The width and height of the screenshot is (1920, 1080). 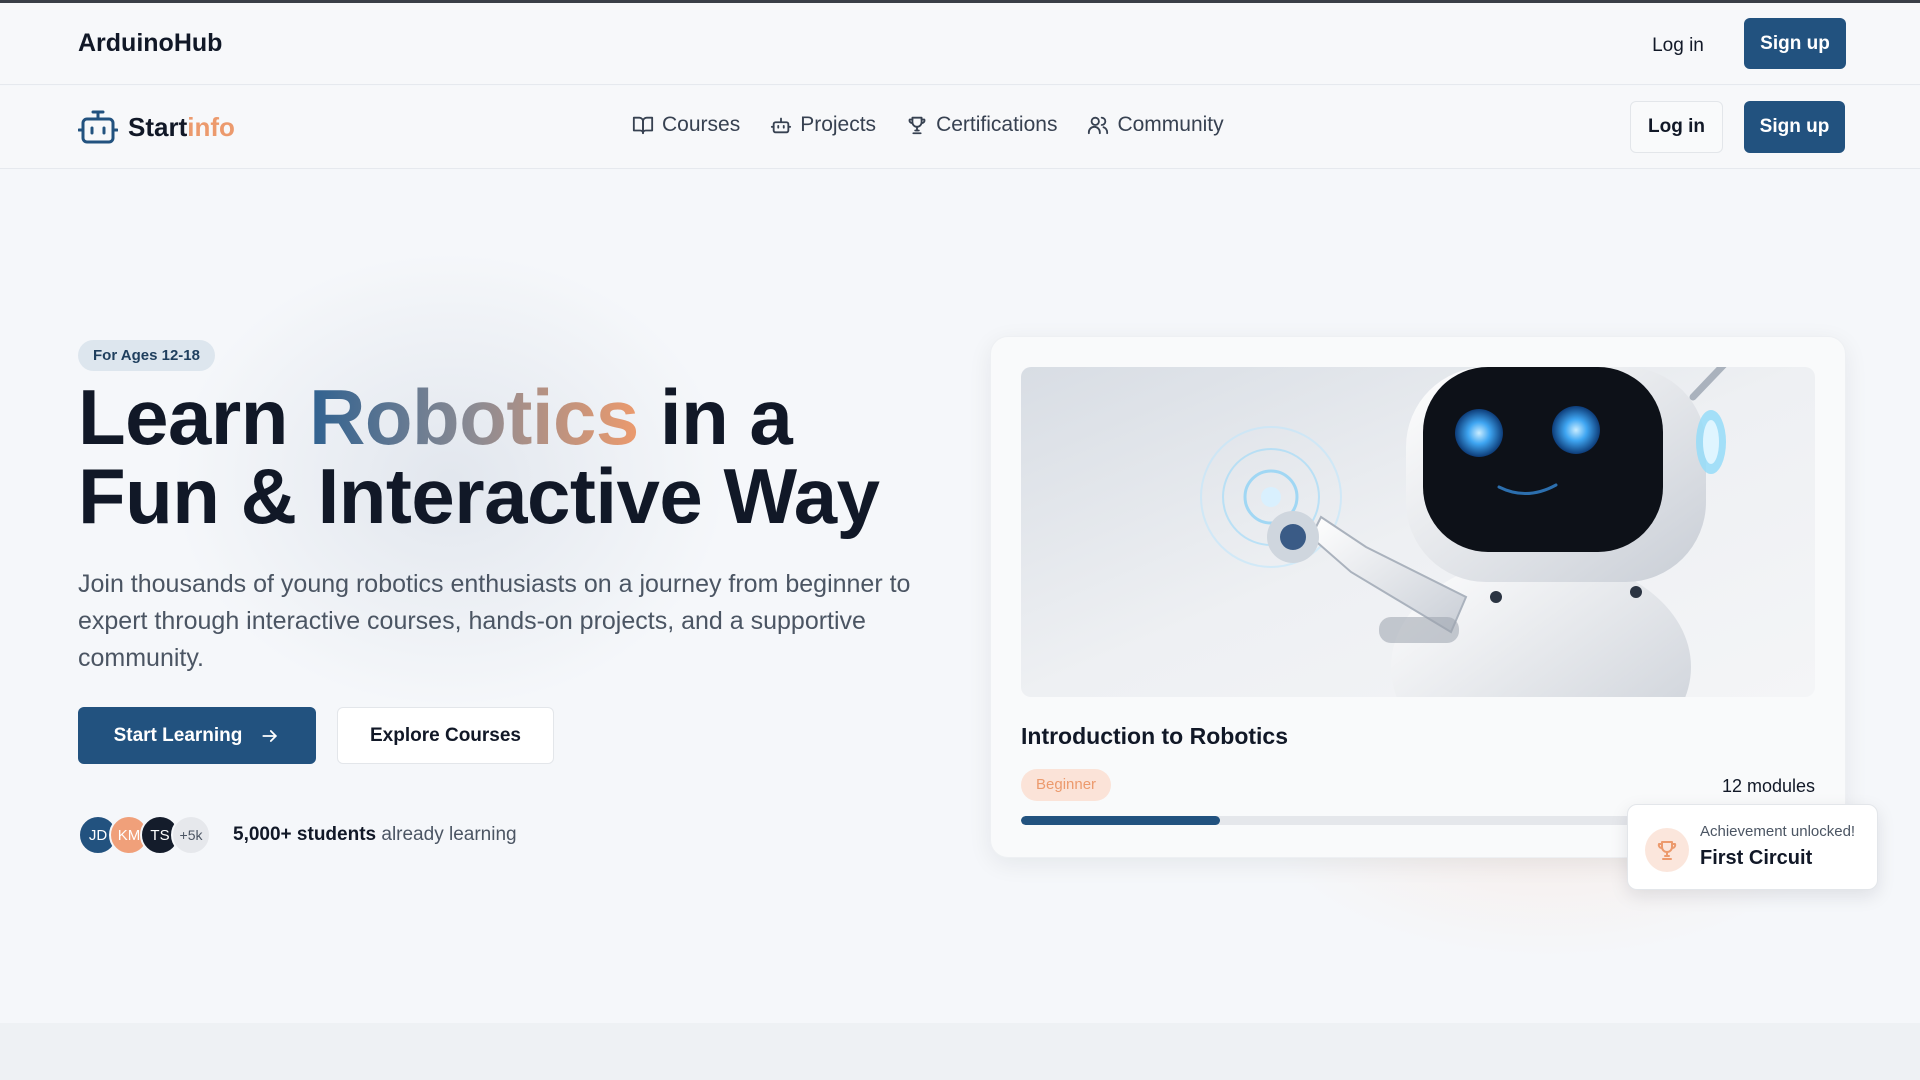 I want to click on robot-logo-icon, so click(x=98, y=127).